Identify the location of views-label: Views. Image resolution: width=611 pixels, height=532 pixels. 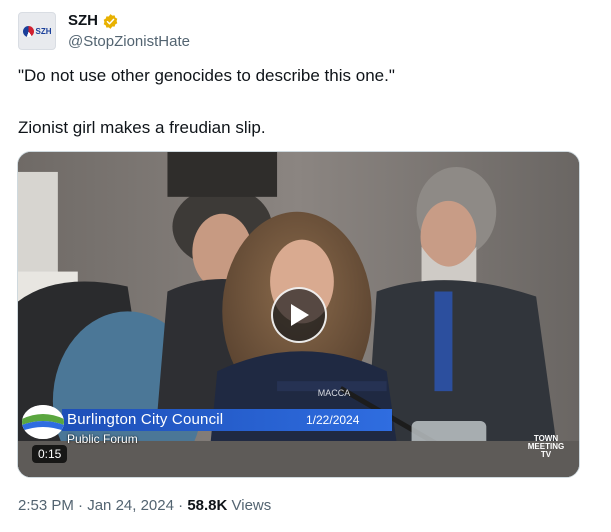
(251, 505).